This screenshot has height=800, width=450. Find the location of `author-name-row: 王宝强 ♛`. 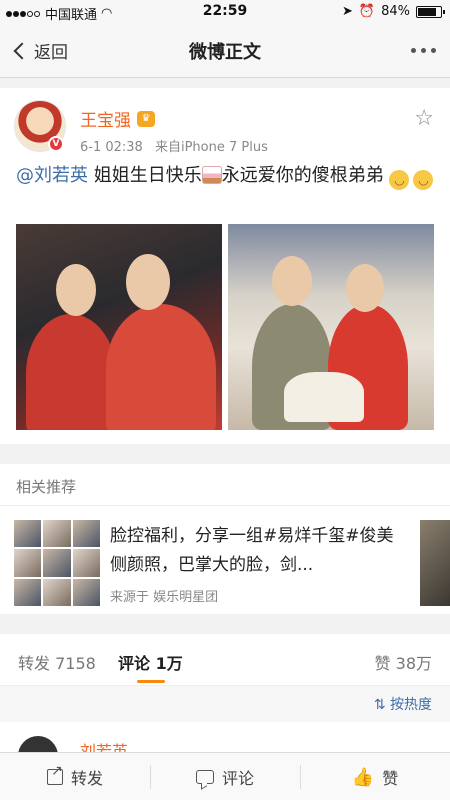

author-name-row: 王宝强 ♛ is located at coordinates (117, 118).